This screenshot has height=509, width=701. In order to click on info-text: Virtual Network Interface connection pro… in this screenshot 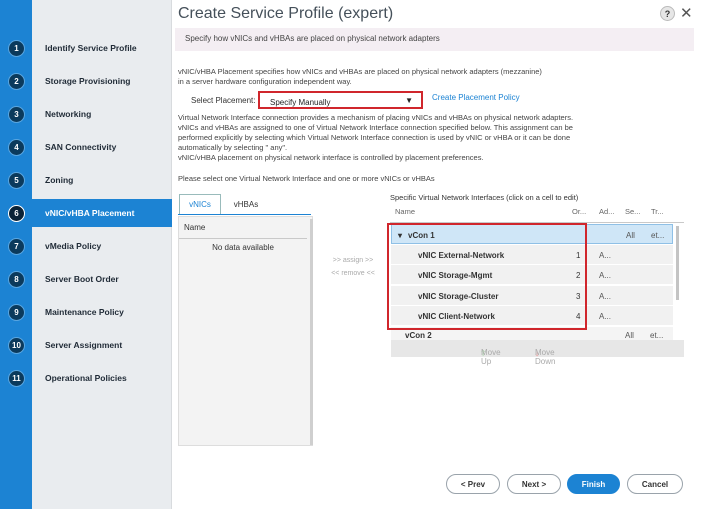, I will do `click(376, 117)`.